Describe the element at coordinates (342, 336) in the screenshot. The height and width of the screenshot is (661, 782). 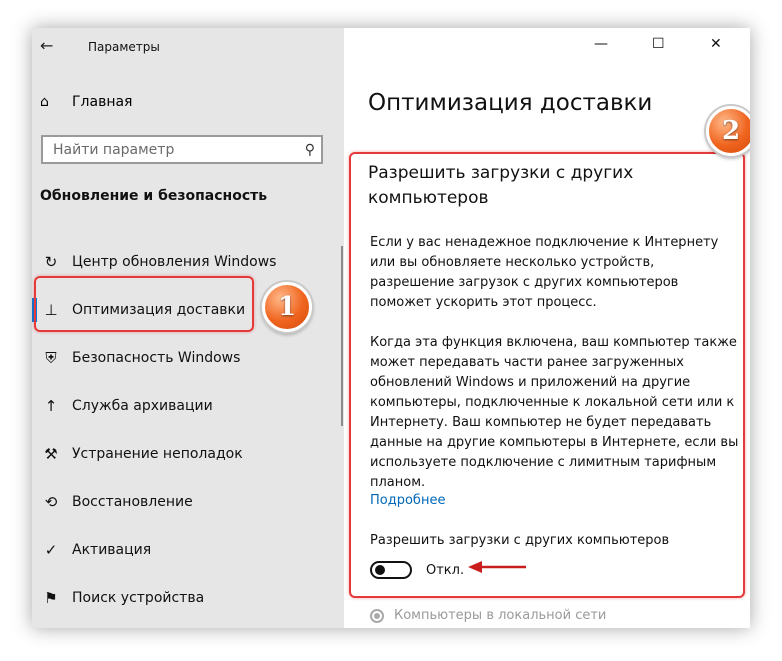
I see `sidebar-scrollbar` at that location.